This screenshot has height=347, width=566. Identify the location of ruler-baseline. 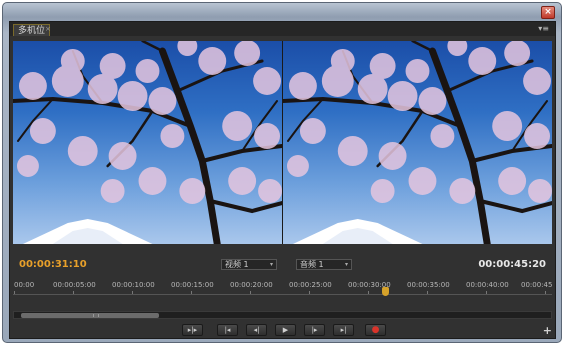
(282, 294).